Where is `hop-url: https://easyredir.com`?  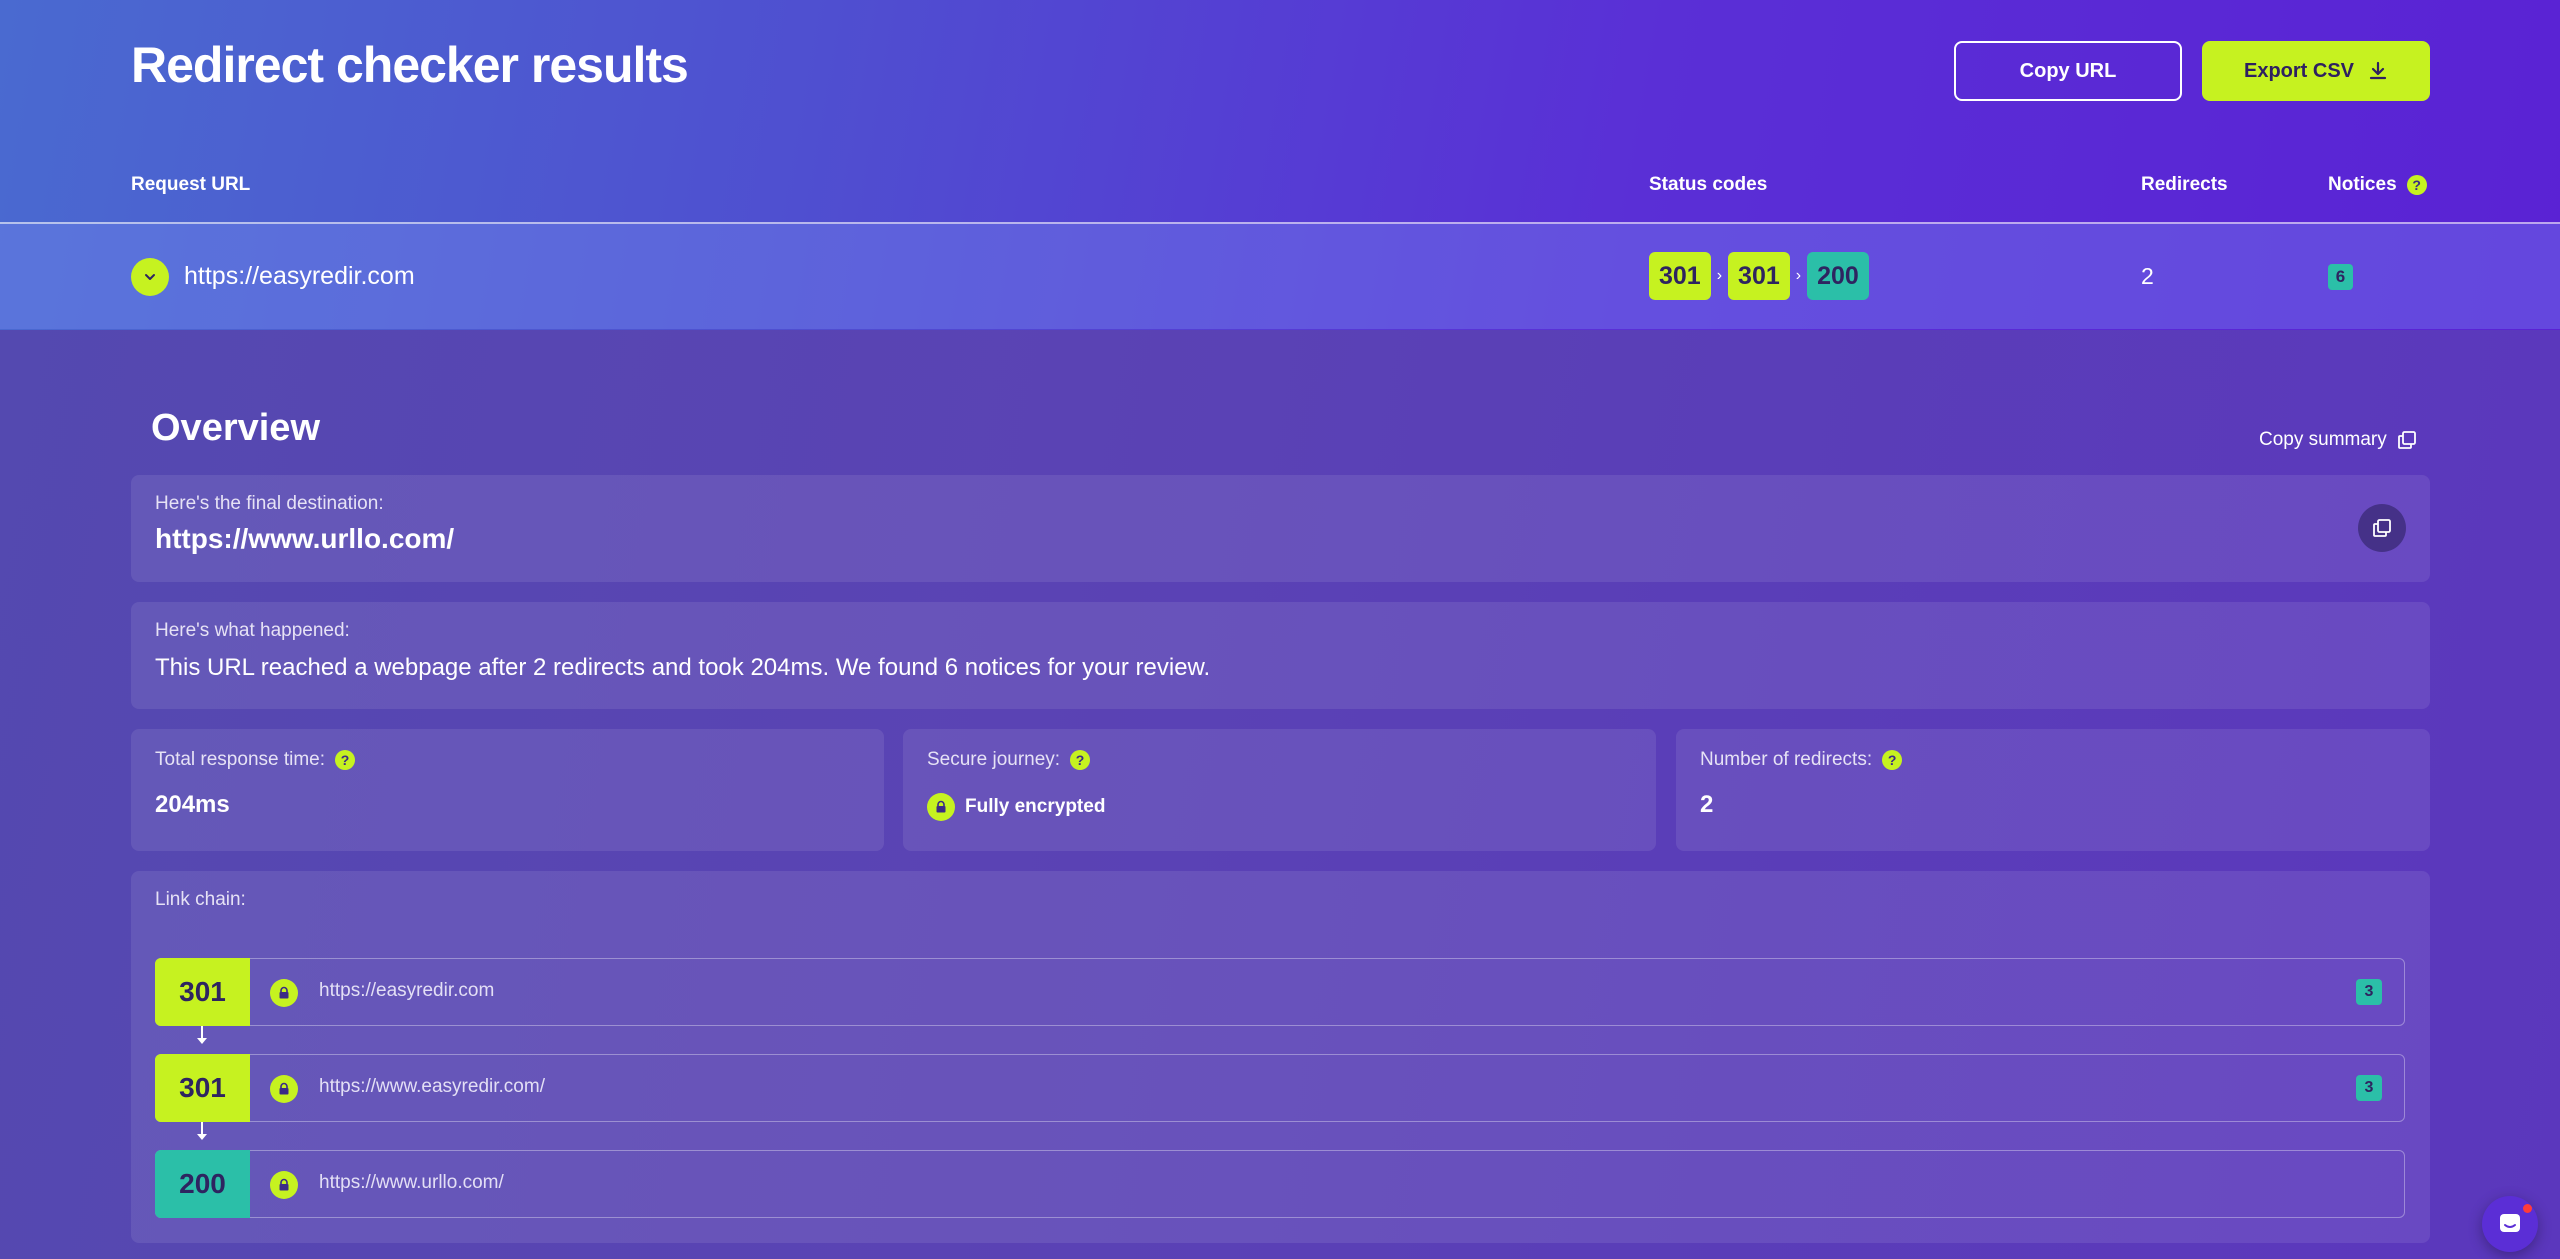
hop-url: https://easyredir.com is located at coordinates (407, 990).